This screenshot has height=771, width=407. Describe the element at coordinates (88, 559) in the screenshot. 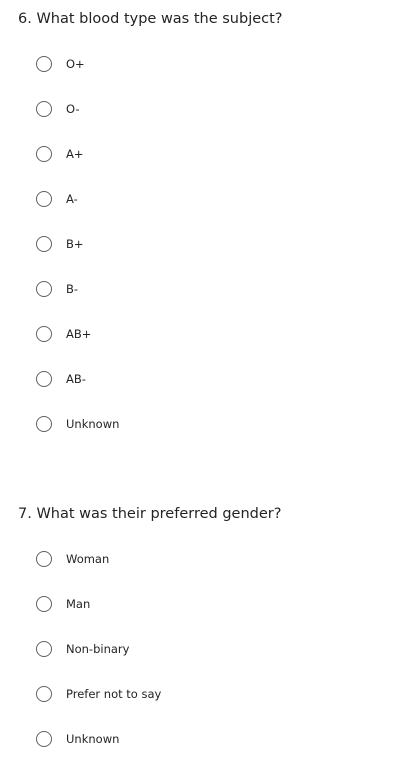

I see `option-label: Woman` at that location.